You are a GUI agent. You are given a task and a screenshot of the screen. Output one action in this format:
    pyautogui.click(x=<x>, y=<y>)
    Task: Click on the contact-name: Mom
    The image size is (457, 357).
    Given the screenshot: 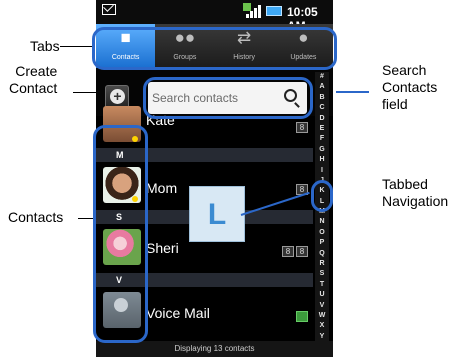 What is the action you would take?
    pyautogui.click(x=162, y=188)
    